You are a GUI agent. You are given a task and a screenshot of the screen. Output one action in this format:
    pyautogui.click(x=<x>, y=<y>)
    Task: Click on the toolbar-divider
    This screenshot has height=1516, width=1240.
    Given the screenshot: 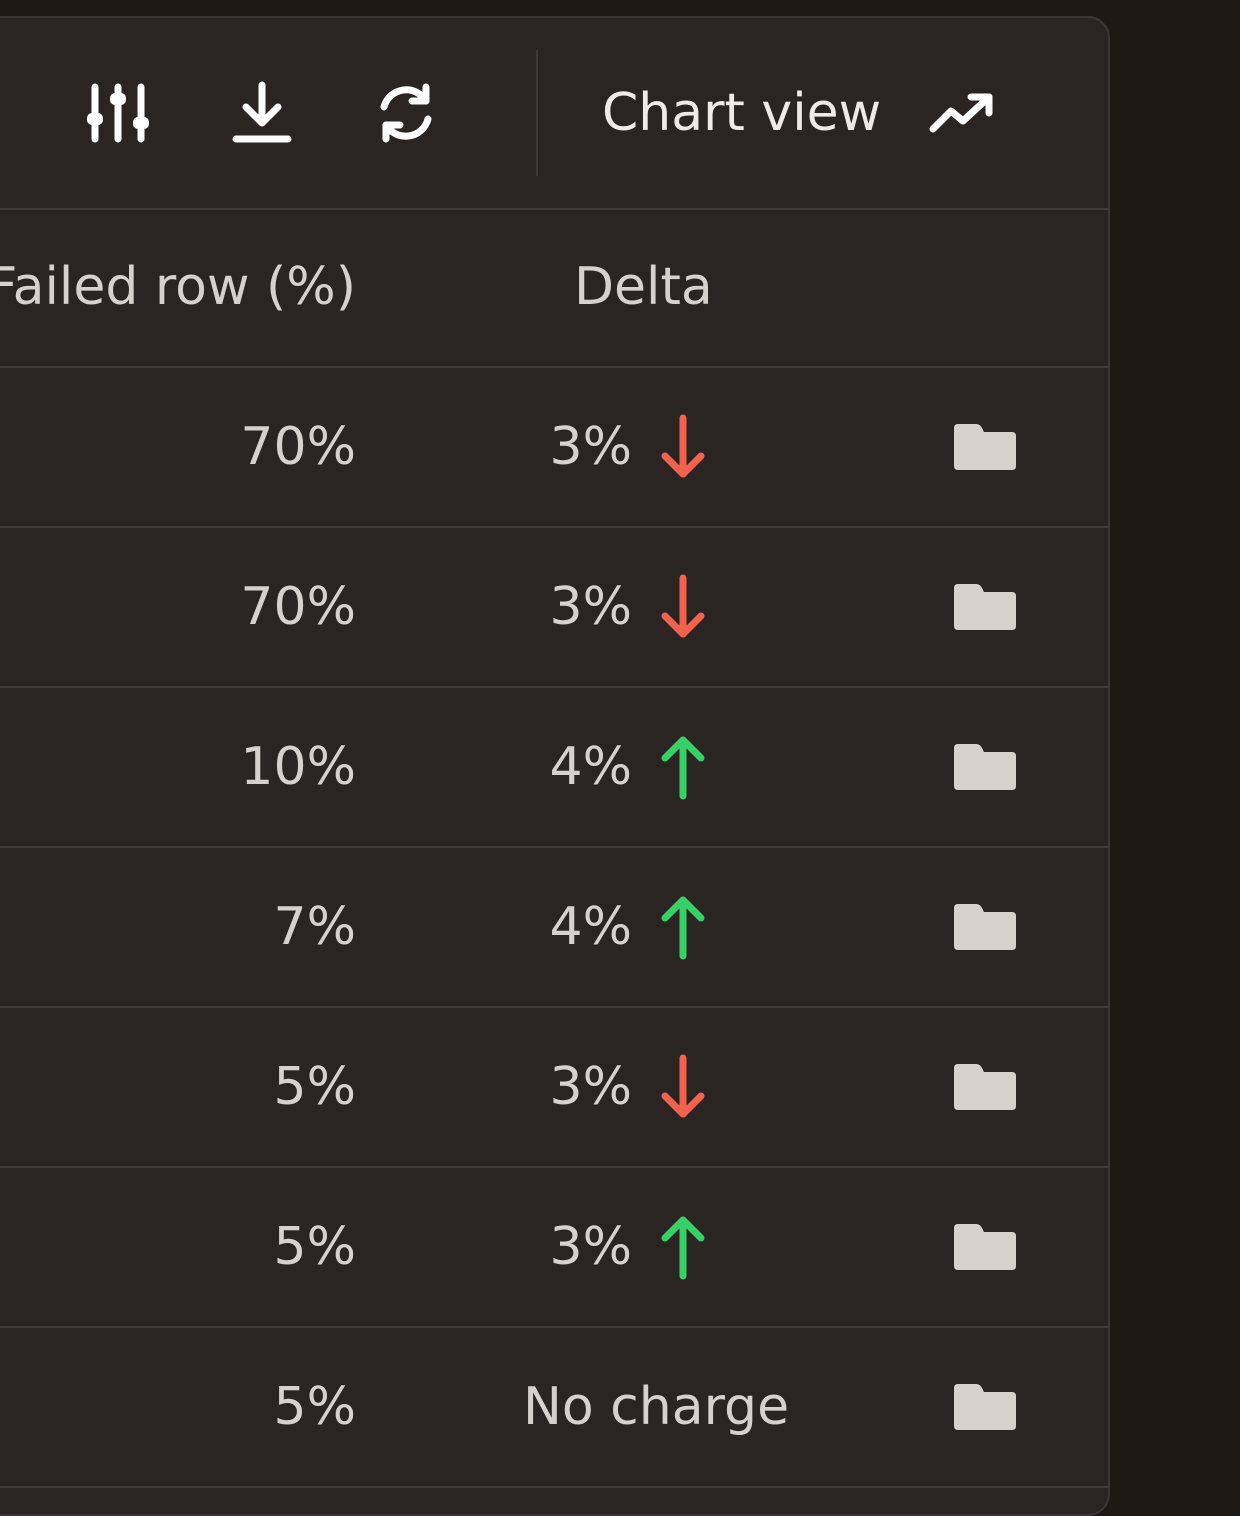 What is the action you would take?
    pyautogui.click(x=537, y=113)
    